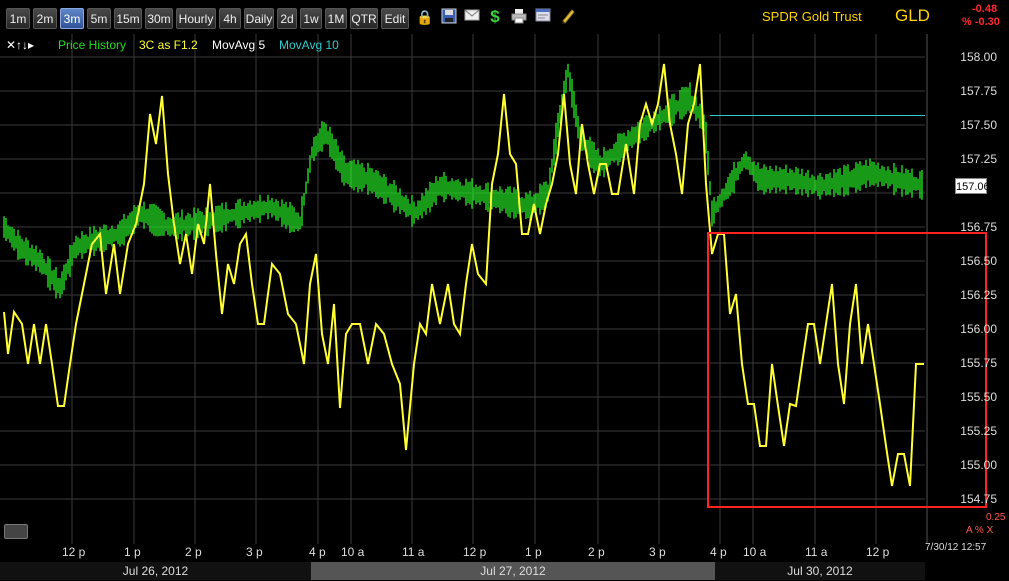  Describe the element at coordinates (449, 17) in the screenshot. I see `save-icon` at that location.